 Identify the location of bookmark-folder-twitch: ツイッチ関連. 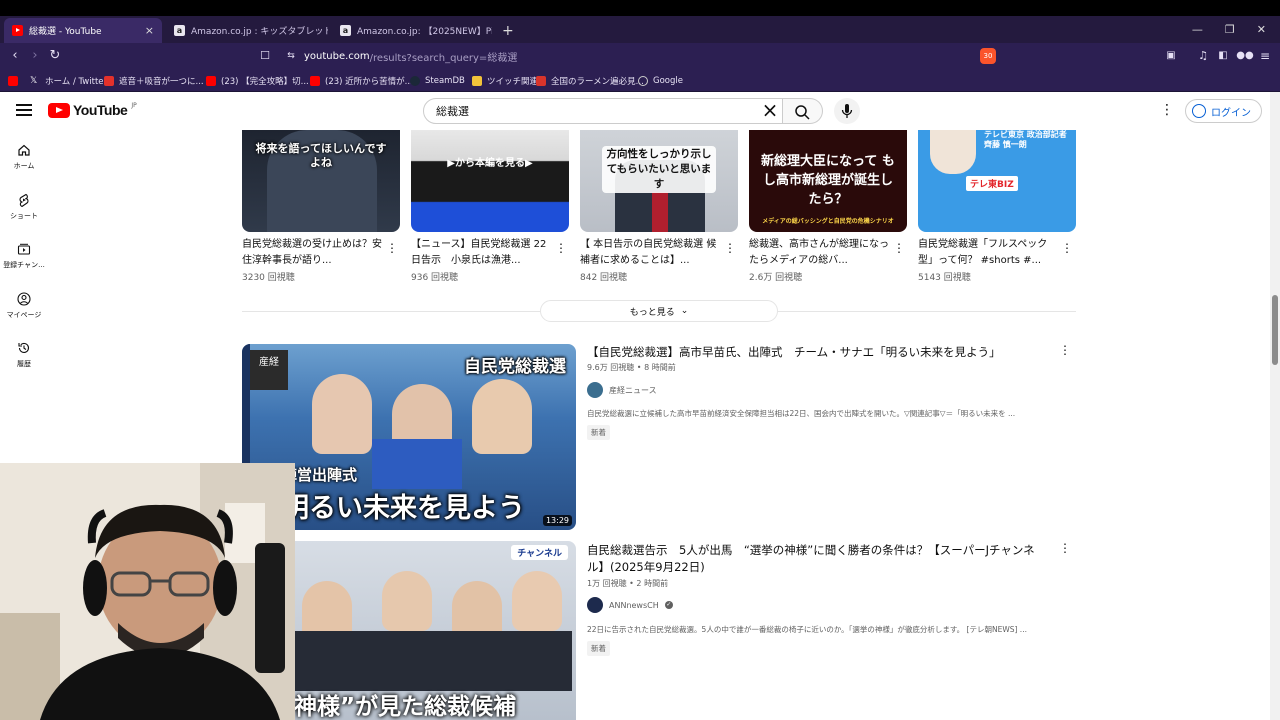
(505, 80).